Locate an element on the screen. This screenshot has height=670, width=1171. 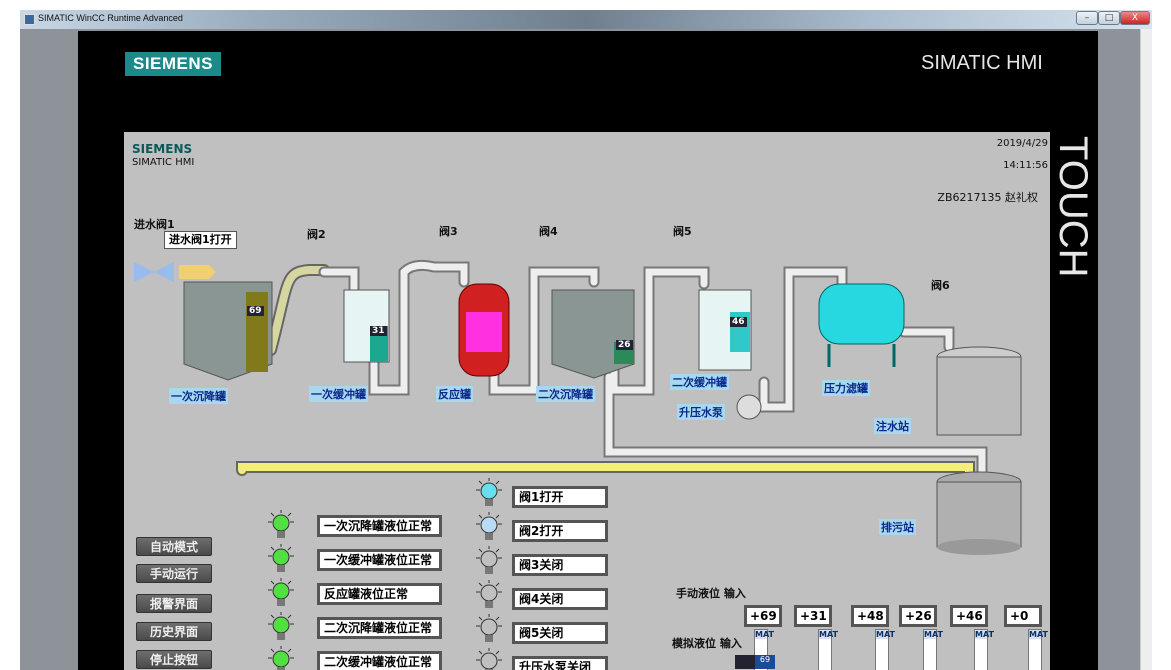
sewage-station-label: 排污站 is located at coordinates (897, 527).